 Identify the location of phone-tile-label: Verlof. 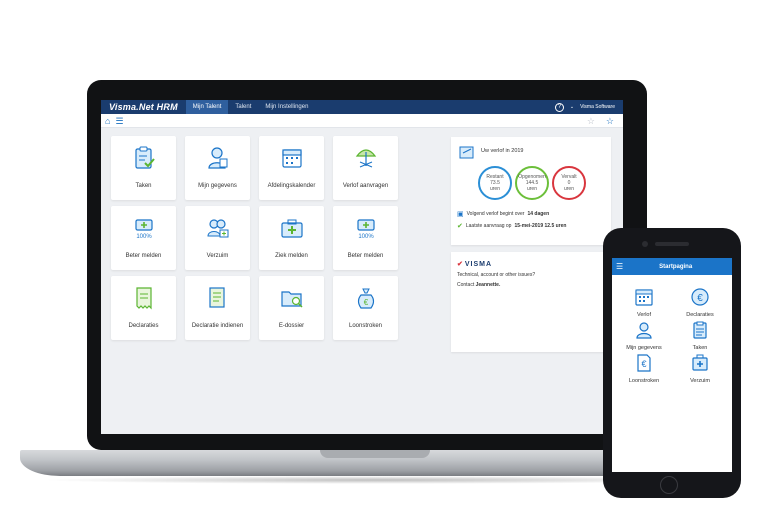
(644, 315).